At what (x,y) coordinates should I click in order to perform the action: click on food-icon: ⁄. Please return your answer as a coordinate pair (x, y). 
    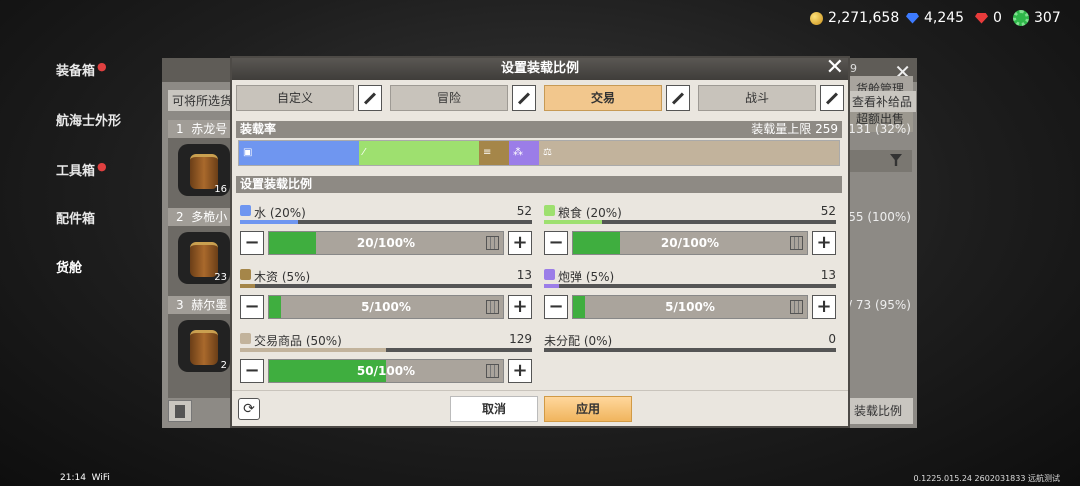
    Looking at the image, I should click on (364, 152).